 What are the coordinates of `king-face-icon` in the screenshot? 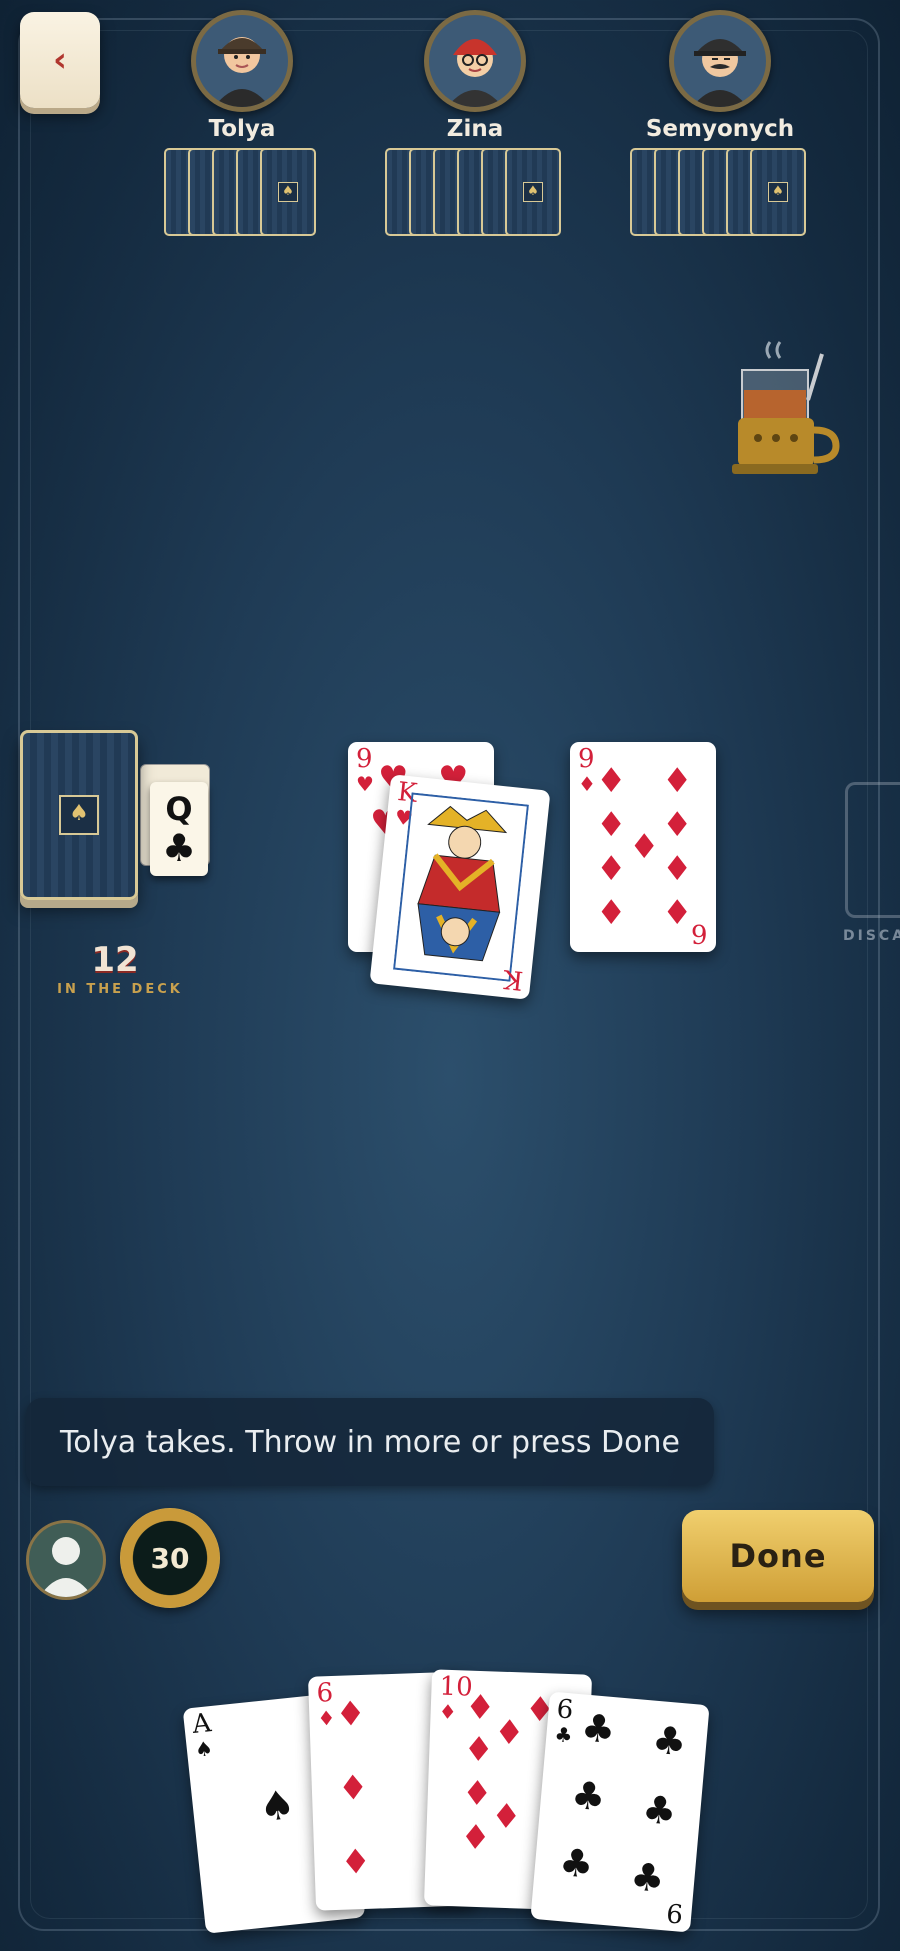 It's located at (461, 887).